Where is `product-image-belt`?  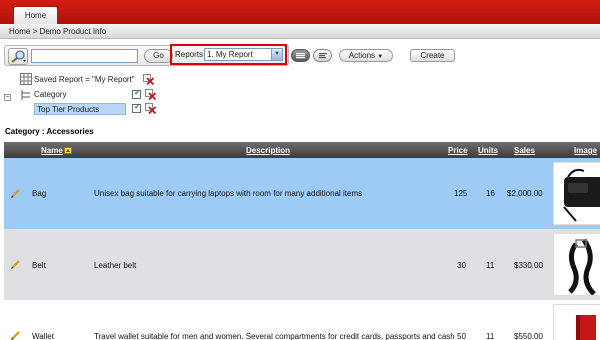
product-image-belt is located at coordinates (576, 264).